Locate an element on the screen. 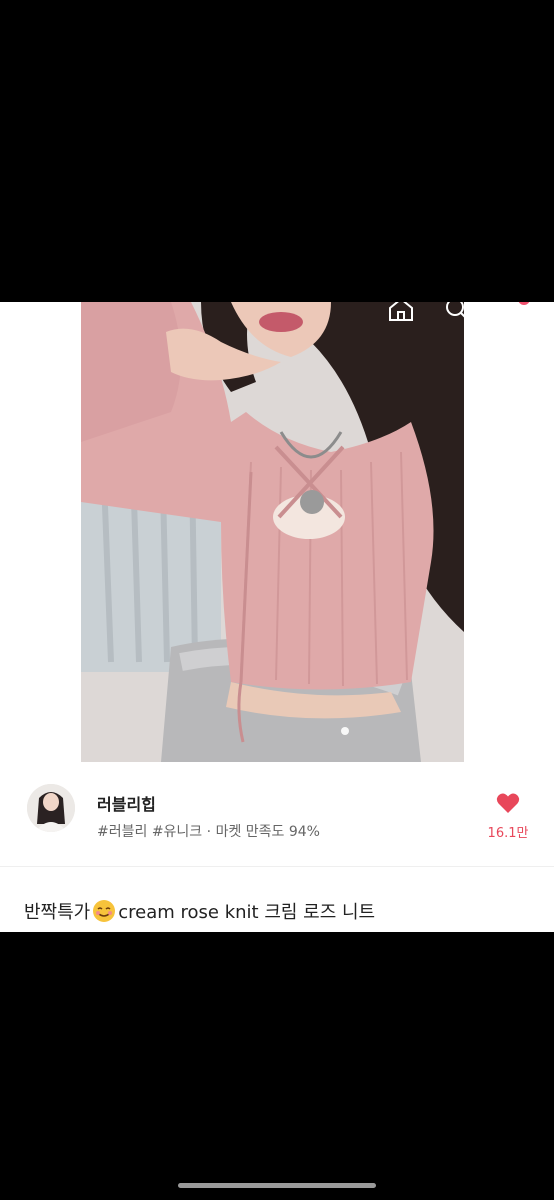 Image resolution: width=554 pixels, height=1200 pixels. back-arrow-icon is located at coordinates (40, 313).